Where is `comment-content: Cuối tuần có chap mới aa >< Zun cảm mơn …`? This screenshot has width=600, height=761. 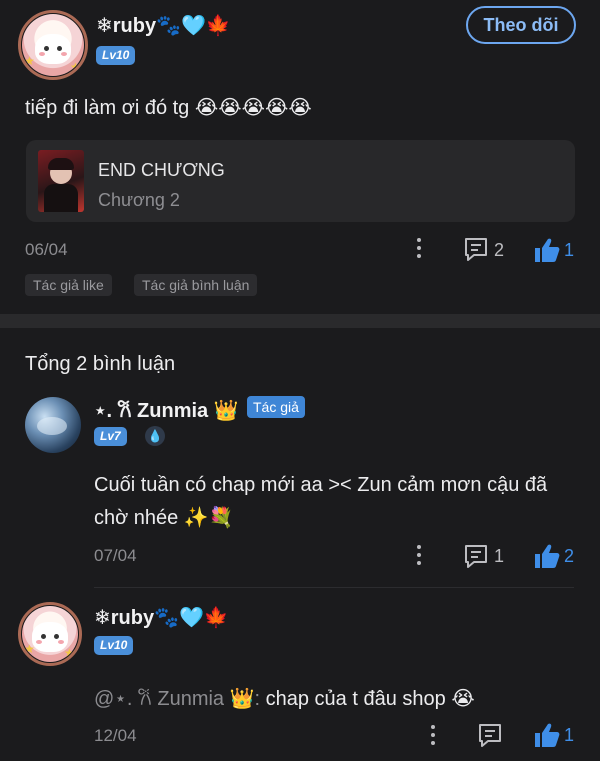
comment-content: Cuối tuần có chap mới aa >< Zun cảm mơn … is located at coordinates (321, 485).